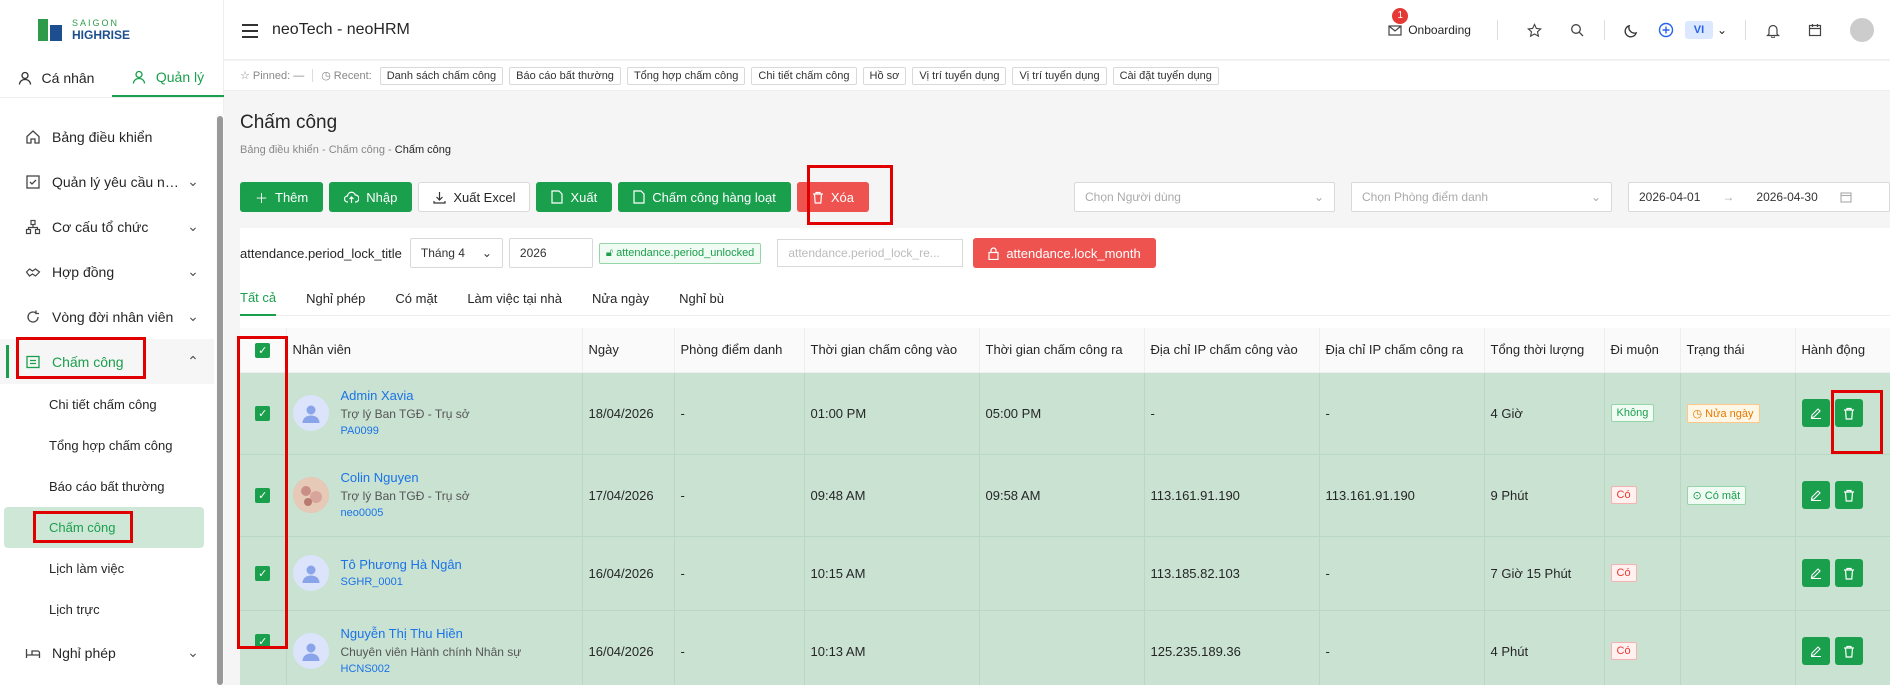 Image resolution: width=1890 pixels, height=685 pixels. Describe the element at coordinates (484, 197) in the screenshot. I see `export-excel-label: Xuất Excel` at that location.